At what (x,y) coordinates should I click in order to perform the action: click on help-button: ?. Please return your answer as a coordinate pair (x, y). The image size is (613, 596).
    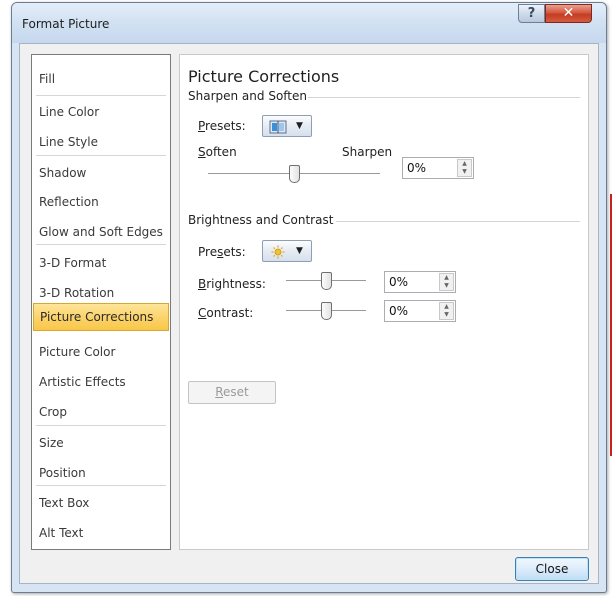
    Looking at the image, I should click on (531, 13).